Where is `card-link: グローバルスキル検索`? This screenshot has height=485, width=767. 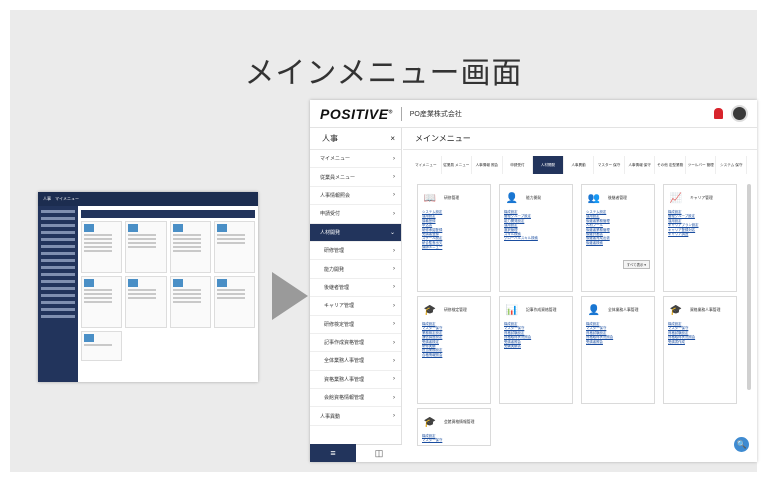 card-link: グローバルスキル検索 is located at coordinates (536, 238).